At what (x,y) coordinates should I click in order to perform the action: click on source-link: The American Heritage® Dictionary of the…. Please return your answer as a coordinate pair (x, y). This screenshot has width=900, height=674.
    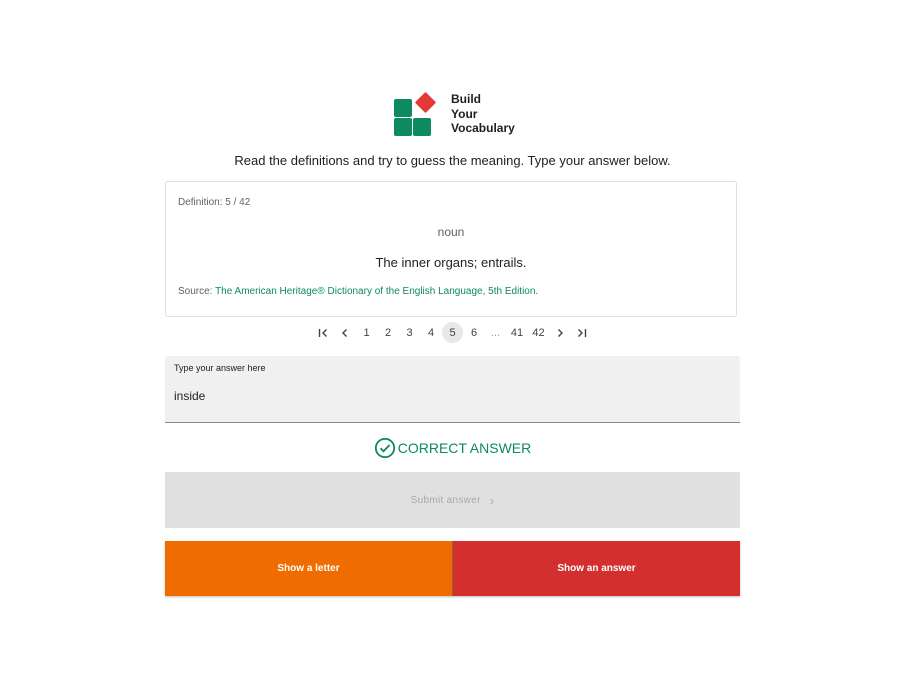
    Looking at the image, I should click on (376, 291).